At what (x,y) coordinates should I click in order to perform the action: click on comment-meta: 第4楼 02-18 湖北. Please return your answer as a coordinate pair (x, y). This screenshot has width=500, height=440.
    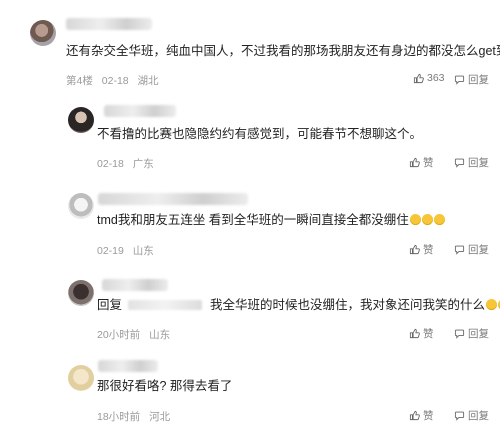
    Looking at the image, I should click on (115, 80).